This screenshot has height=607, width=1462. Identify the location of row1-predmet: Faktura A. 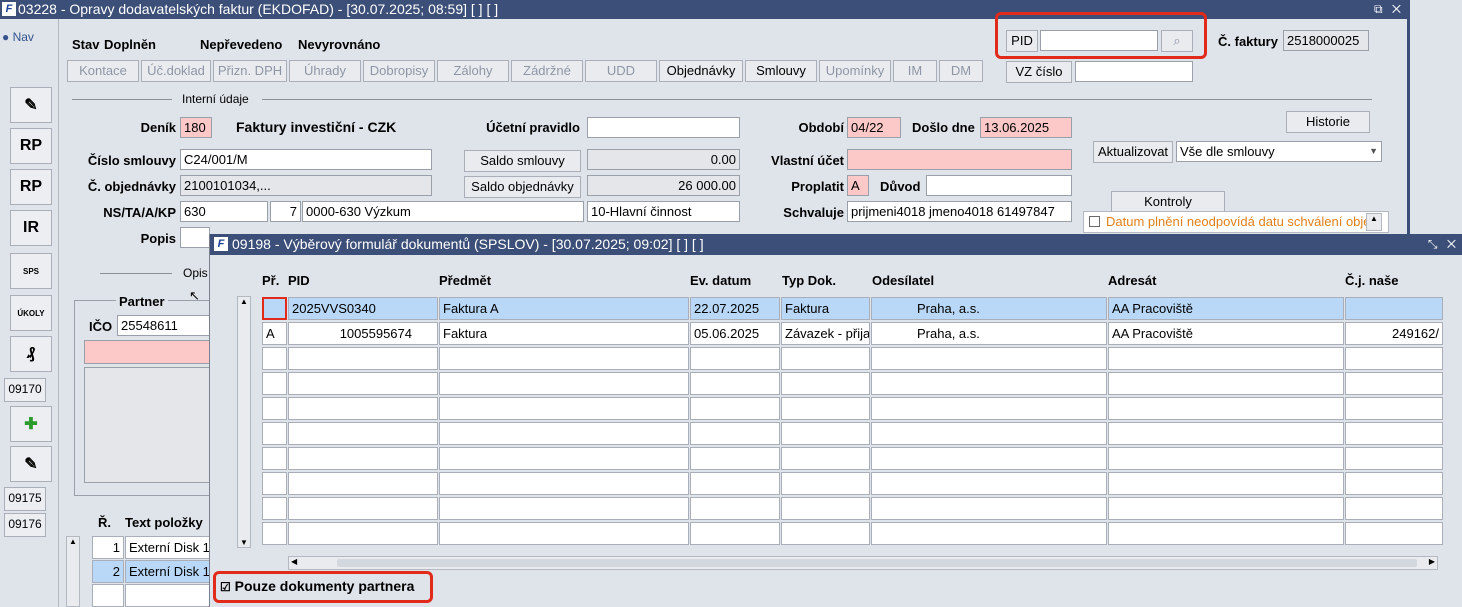
(564, 308).